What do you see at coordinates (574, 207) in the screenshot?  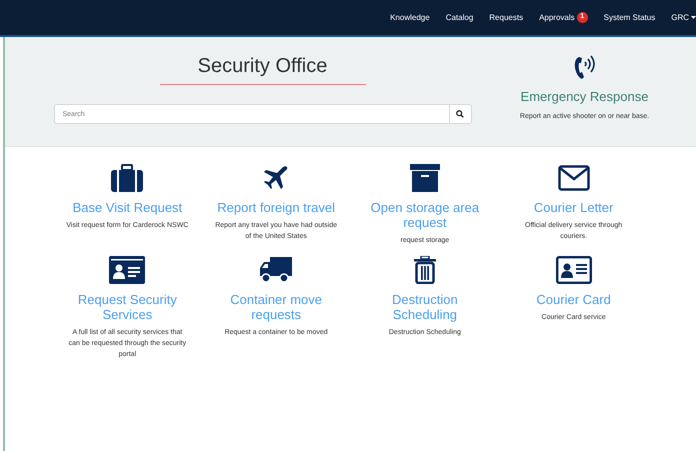 I see `service-title: Courier Letter` at bounding box center [574, 207].